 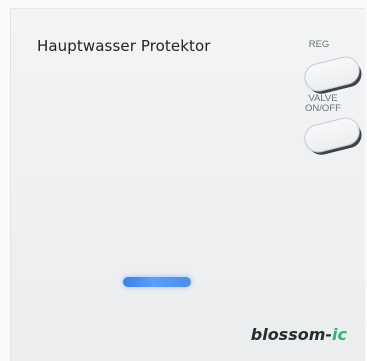 What do you see at coordinates (291, 334) in the screenshot?
I see `brand-logo-main: blossom-` at bounding box center [291, 334].